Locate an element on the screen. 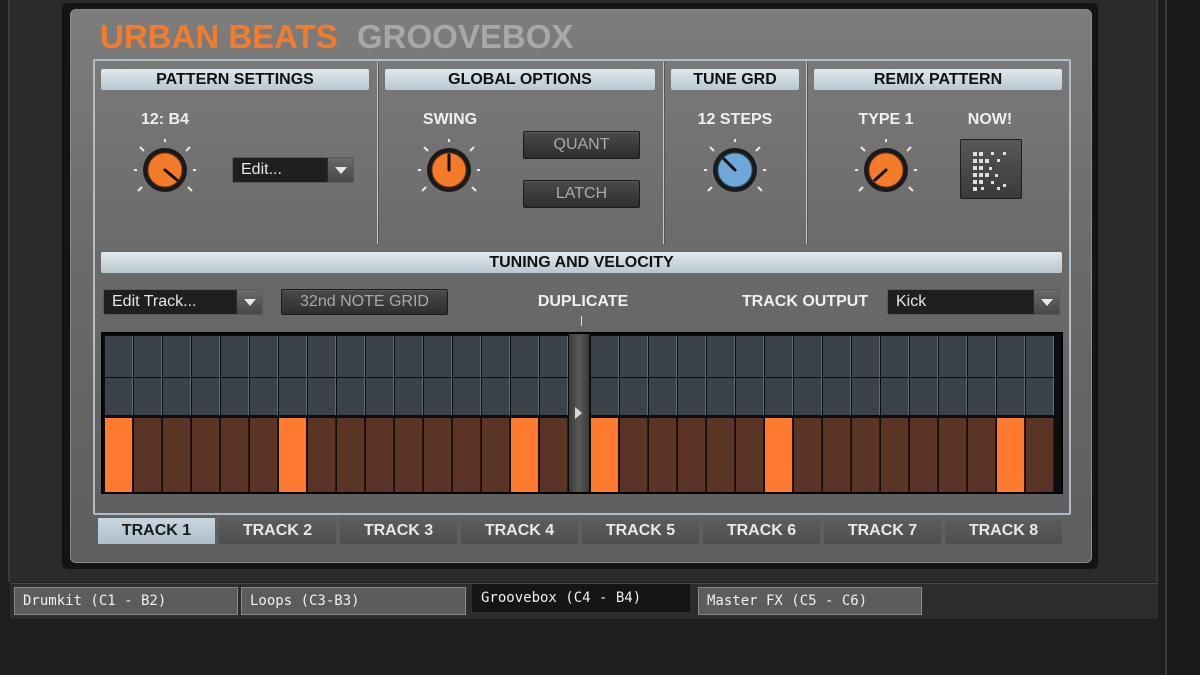 The image size is (1200, 675). duplicate-handle is located at coordinates (579, 413).